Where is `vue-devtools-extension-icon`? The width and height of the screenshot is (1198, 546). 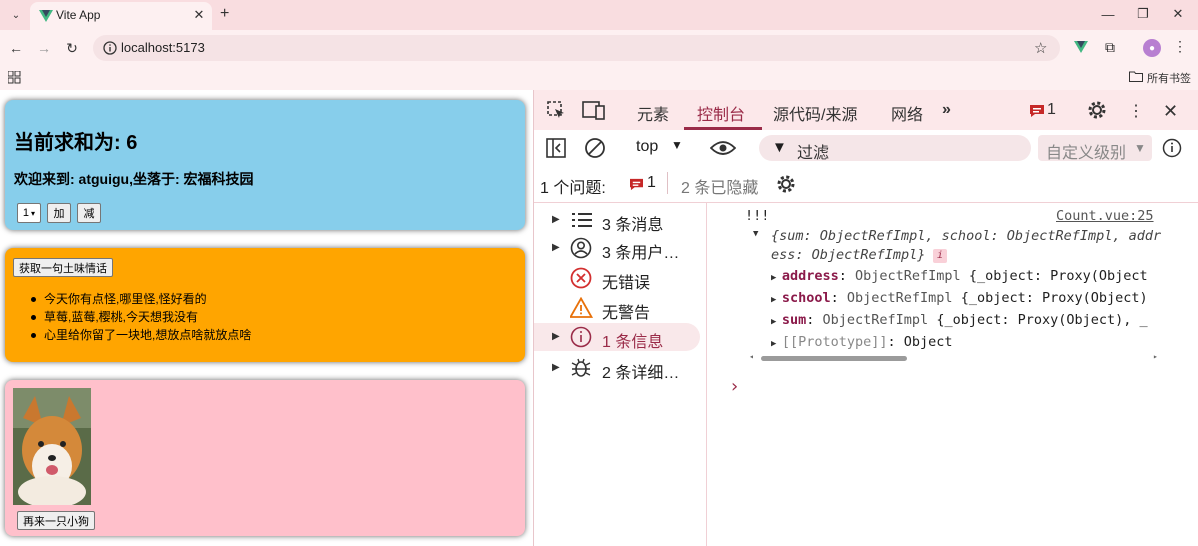 vue-devtools-extension-icon is located at coordinates (1081, 47).